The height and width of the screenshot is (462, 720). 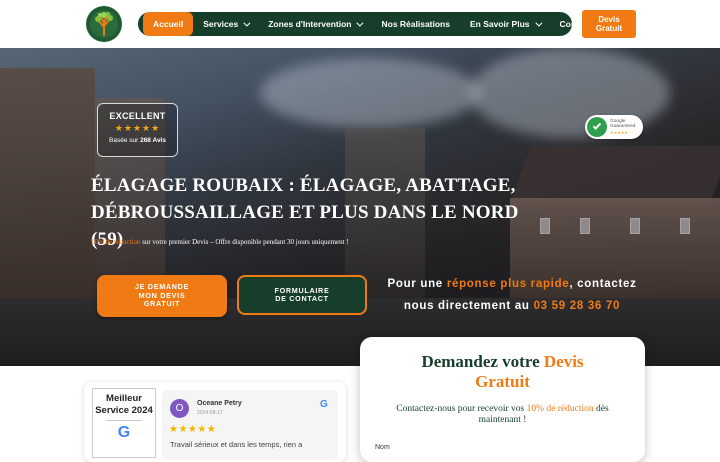 I want to click on contact-form-label-2: DE CONTACT, so click(x=302, y=298).